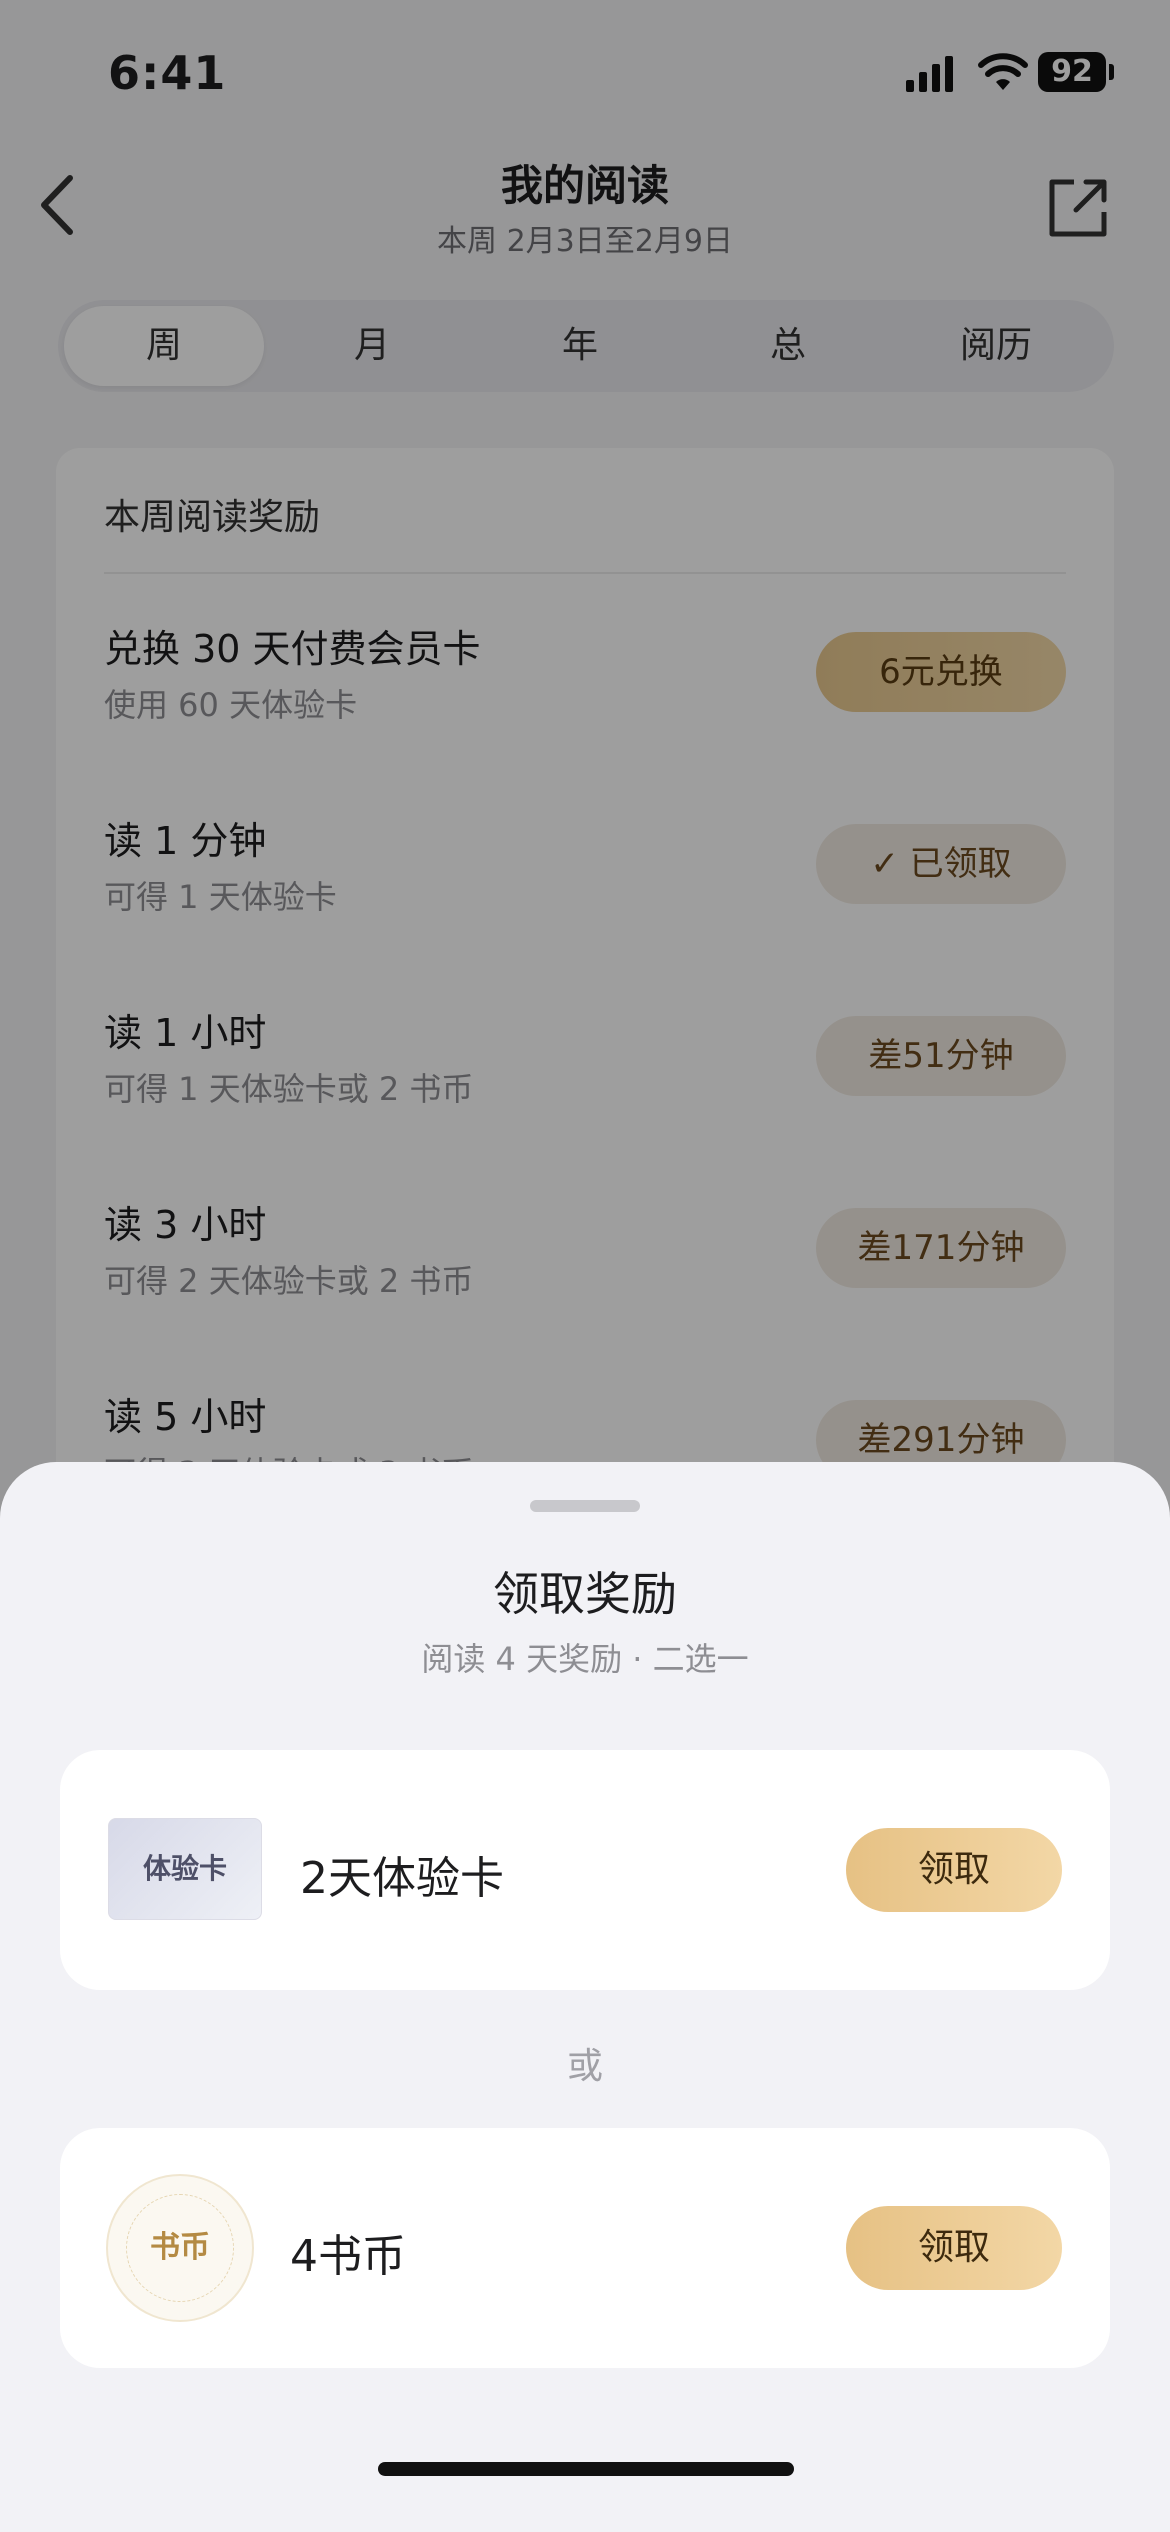 This screenshot has height=2532, width=1170. What do you see at coordinates (586, 2469) in the screenshot?
I see `home-indicator` at bounding box center [586, 2469].